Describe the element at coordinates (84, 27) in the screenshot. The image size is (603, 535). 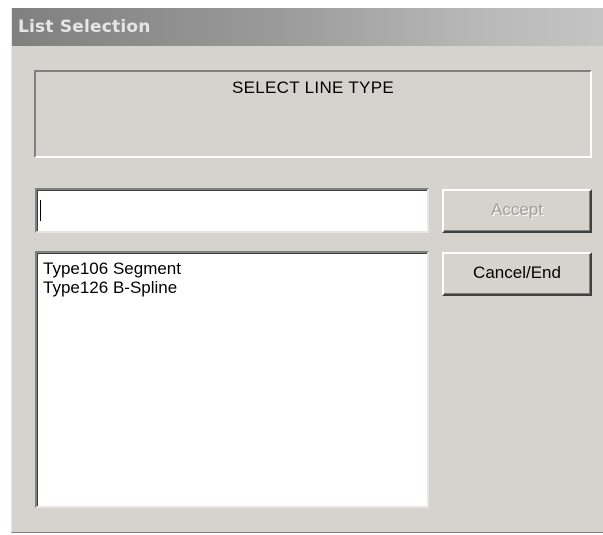
I see `window-title: List Selection` at that location.